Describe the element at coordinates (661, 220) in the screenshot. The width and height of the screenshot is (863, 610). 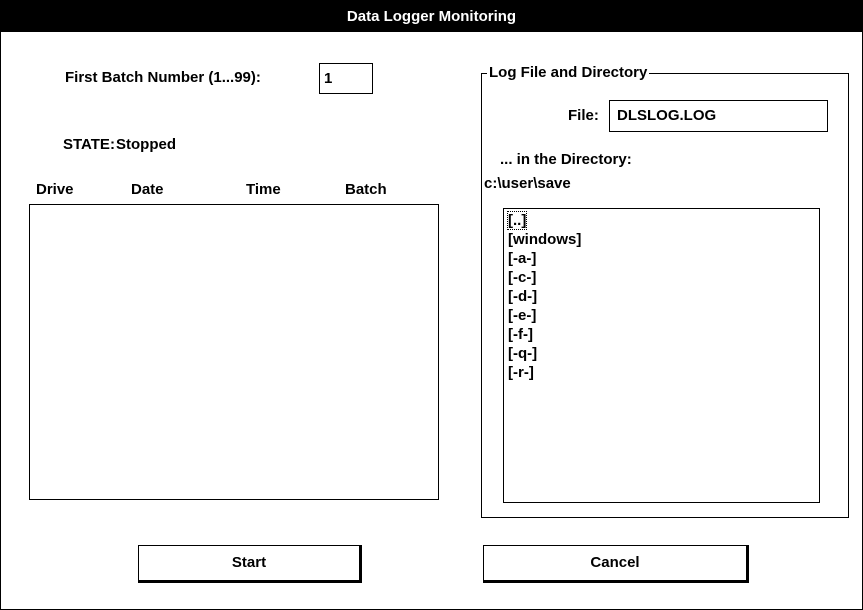
I see `directory-item: [..]` at that location.